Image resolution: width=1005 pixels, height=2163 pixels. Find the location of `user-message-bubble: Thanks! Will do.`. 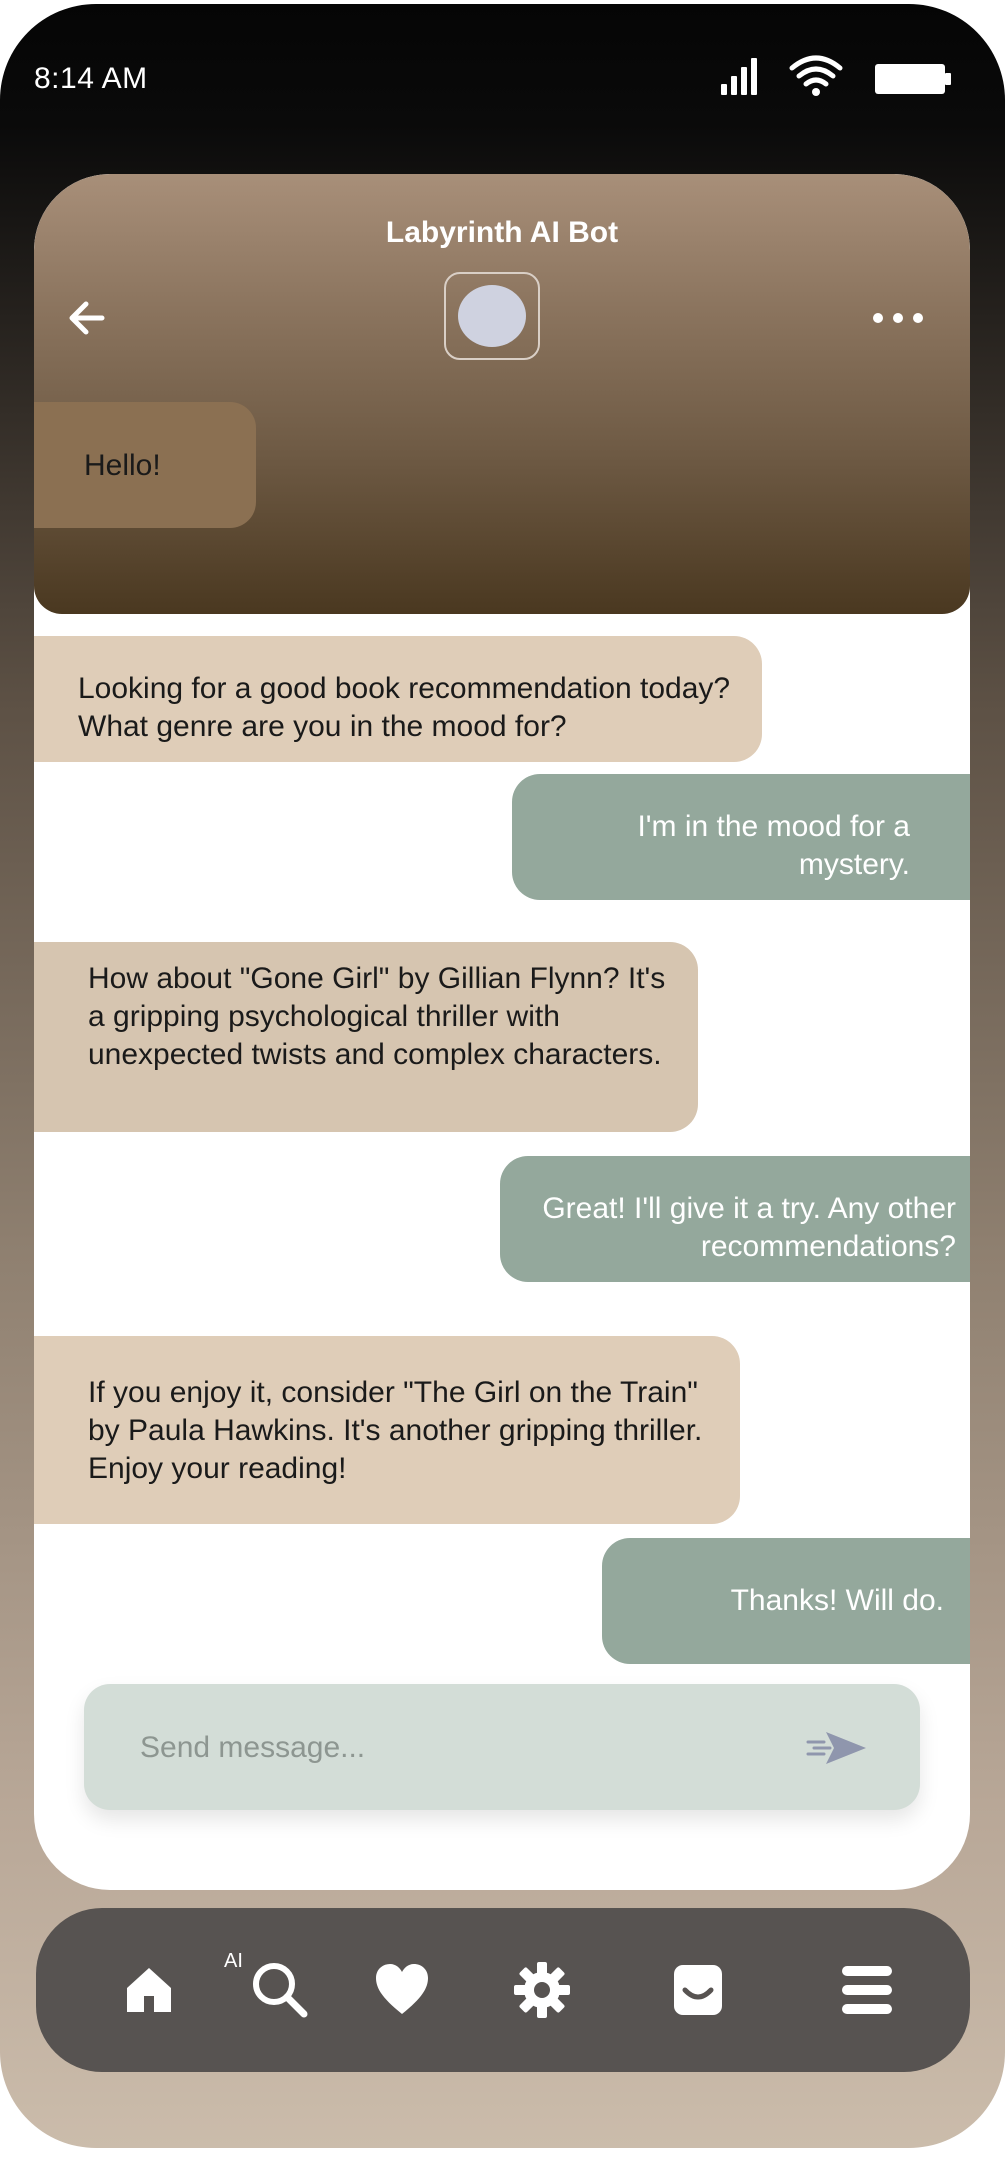

user-message-bubble: Thanks! Will do. is located at coordinates (786, 1601).